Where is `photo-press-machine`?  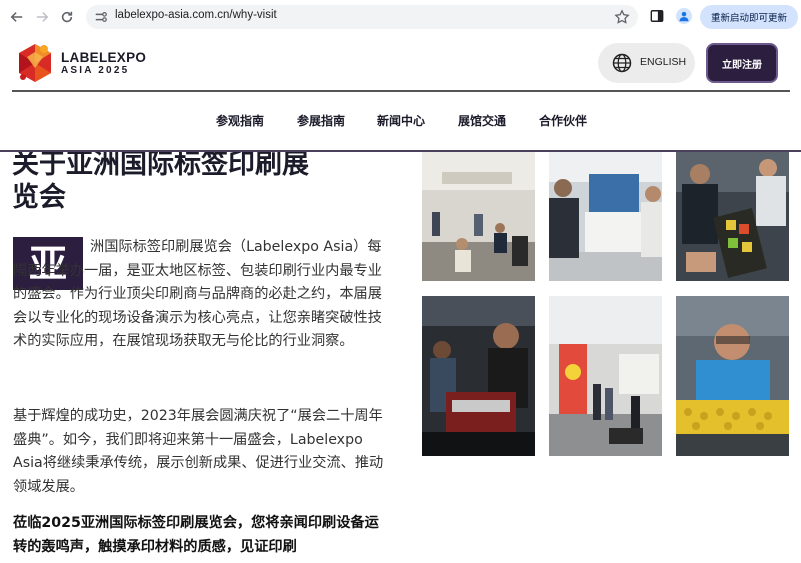
photo-press-machine is located at coordinates (478, 376).